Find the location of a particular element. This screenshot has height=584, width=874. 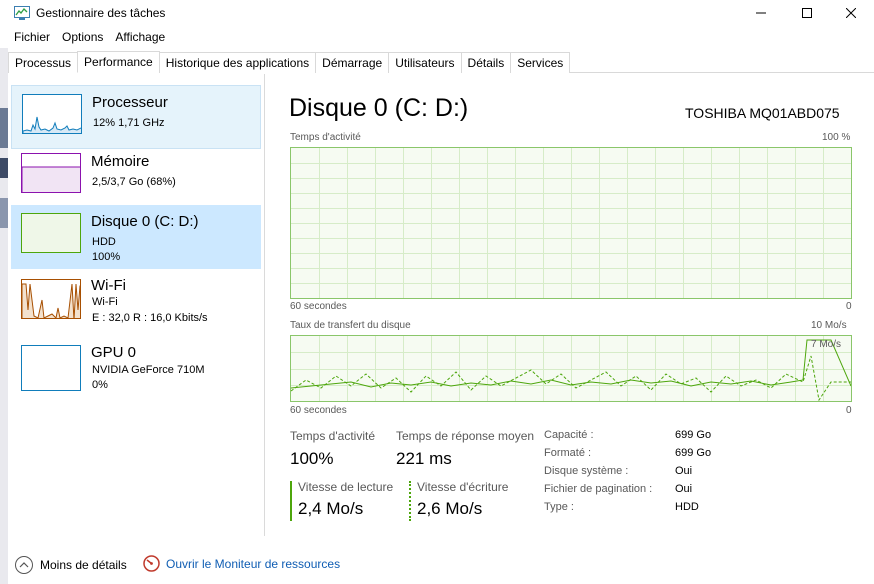

wifi-thumbnail-graph is located at coordinates (51, 299).